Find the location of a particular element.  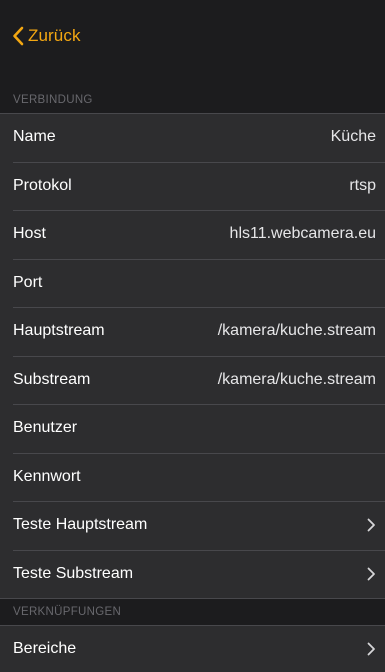

row-label-areas: Bereiche is located at coordinates (45, 649).